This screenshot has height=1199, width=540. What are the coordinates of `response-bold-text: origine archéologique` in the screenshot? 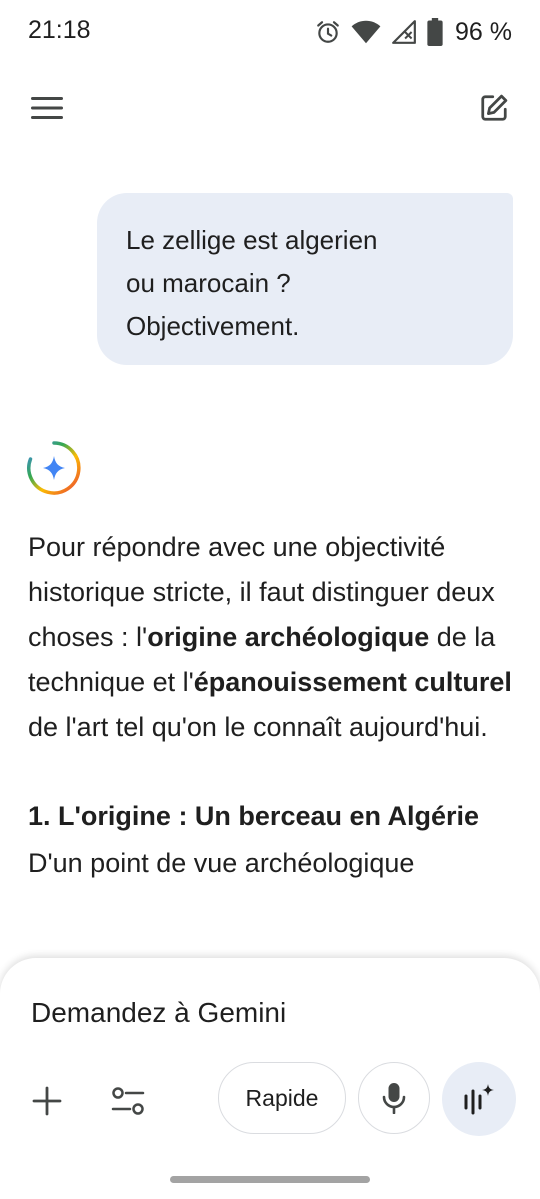 It's located at (288, 637).